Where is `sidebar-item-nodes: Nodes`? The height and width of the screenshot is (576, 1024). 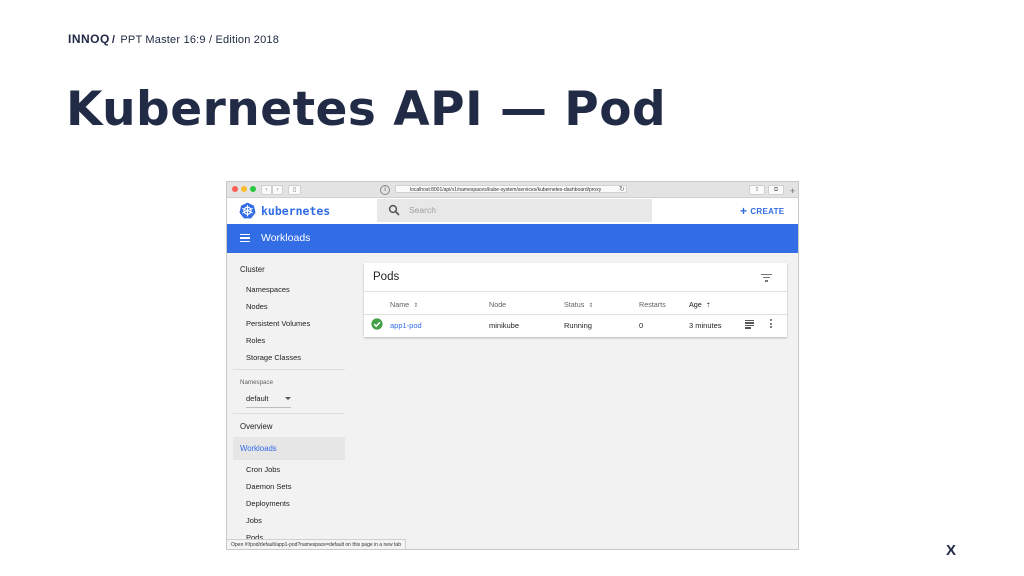 sidebar-item-nodes: Nodes is located at coordinates (257, 306).